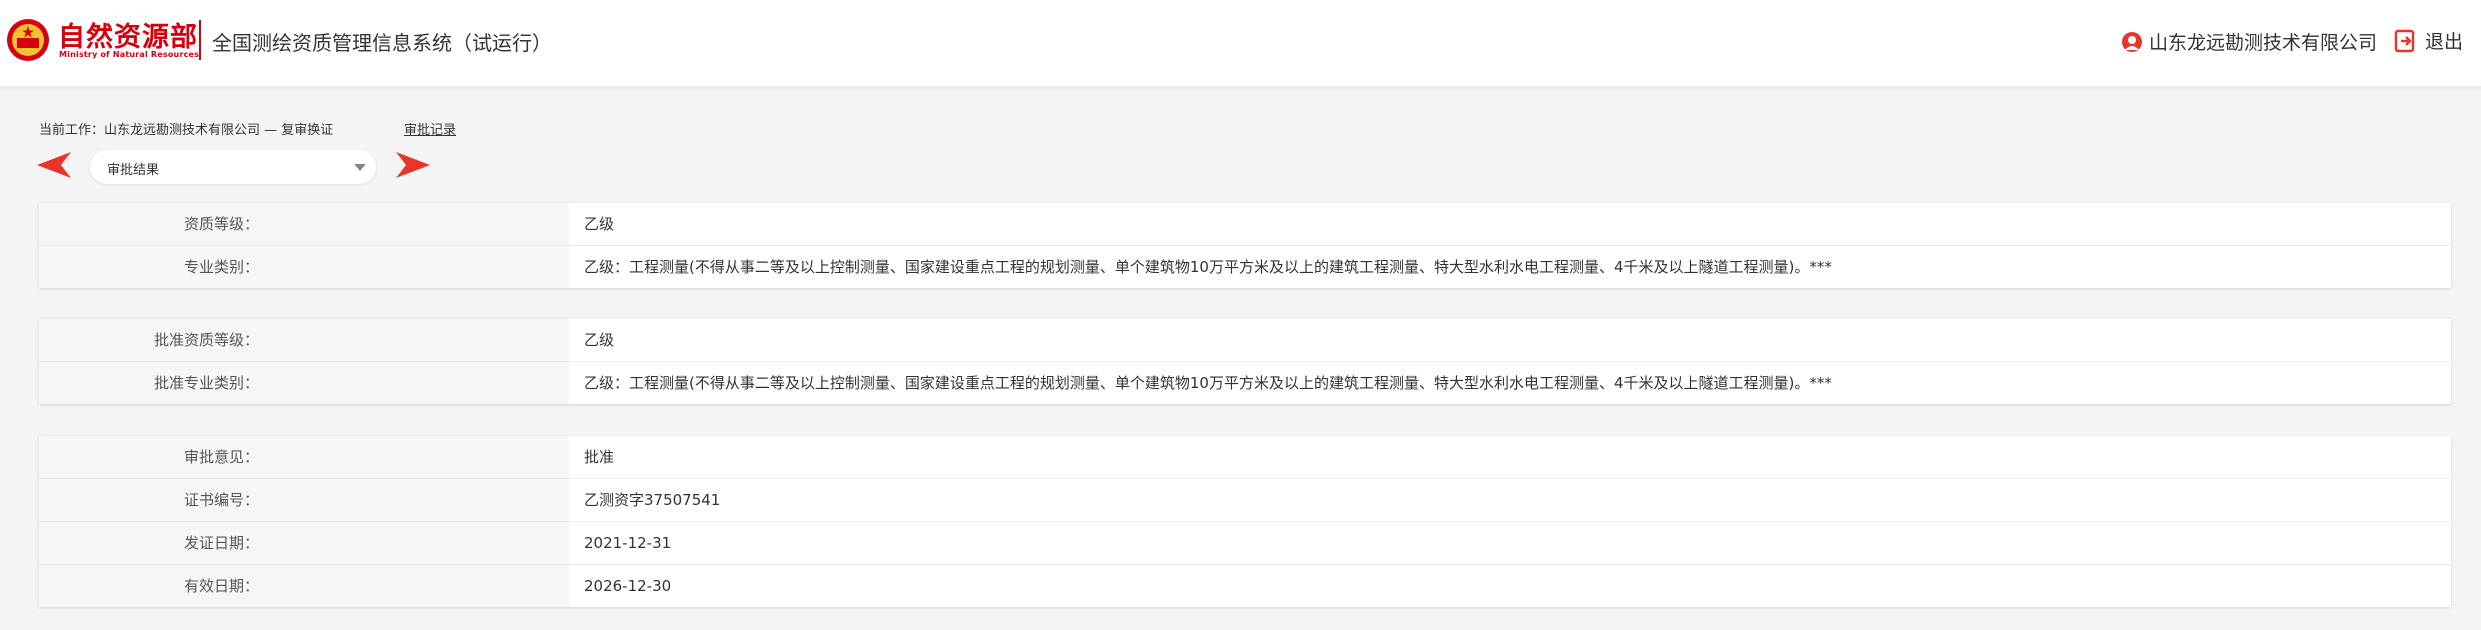 The height and width of the screenshot is (630, 2481). What do you see at coordinates (206, 383) in the screenshot?
I see `row-label: 批准专业类别：` at bounding box center [206, 383].